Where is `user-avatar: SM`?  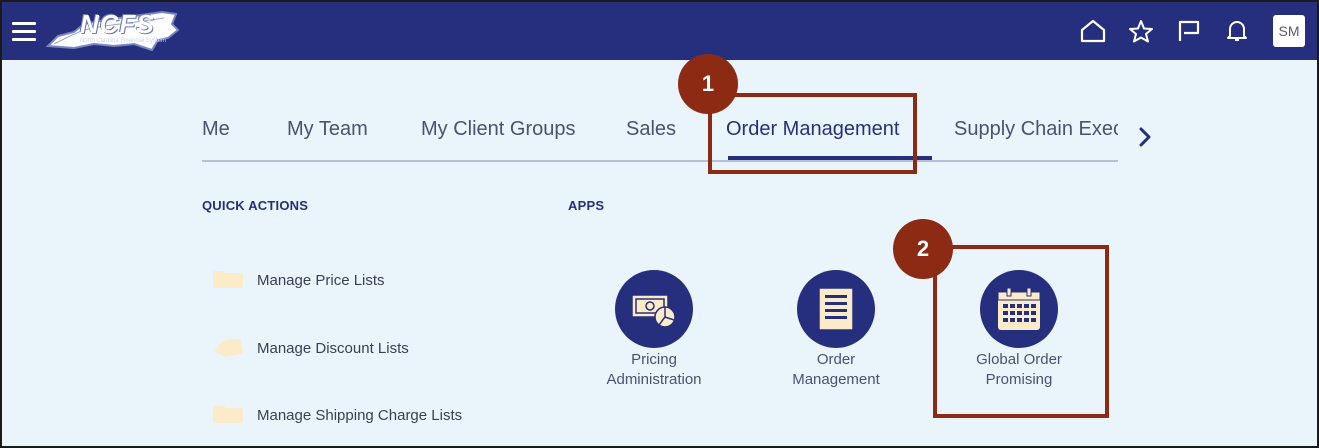
user-avatar: SM is located at coordinates (1289, 31).